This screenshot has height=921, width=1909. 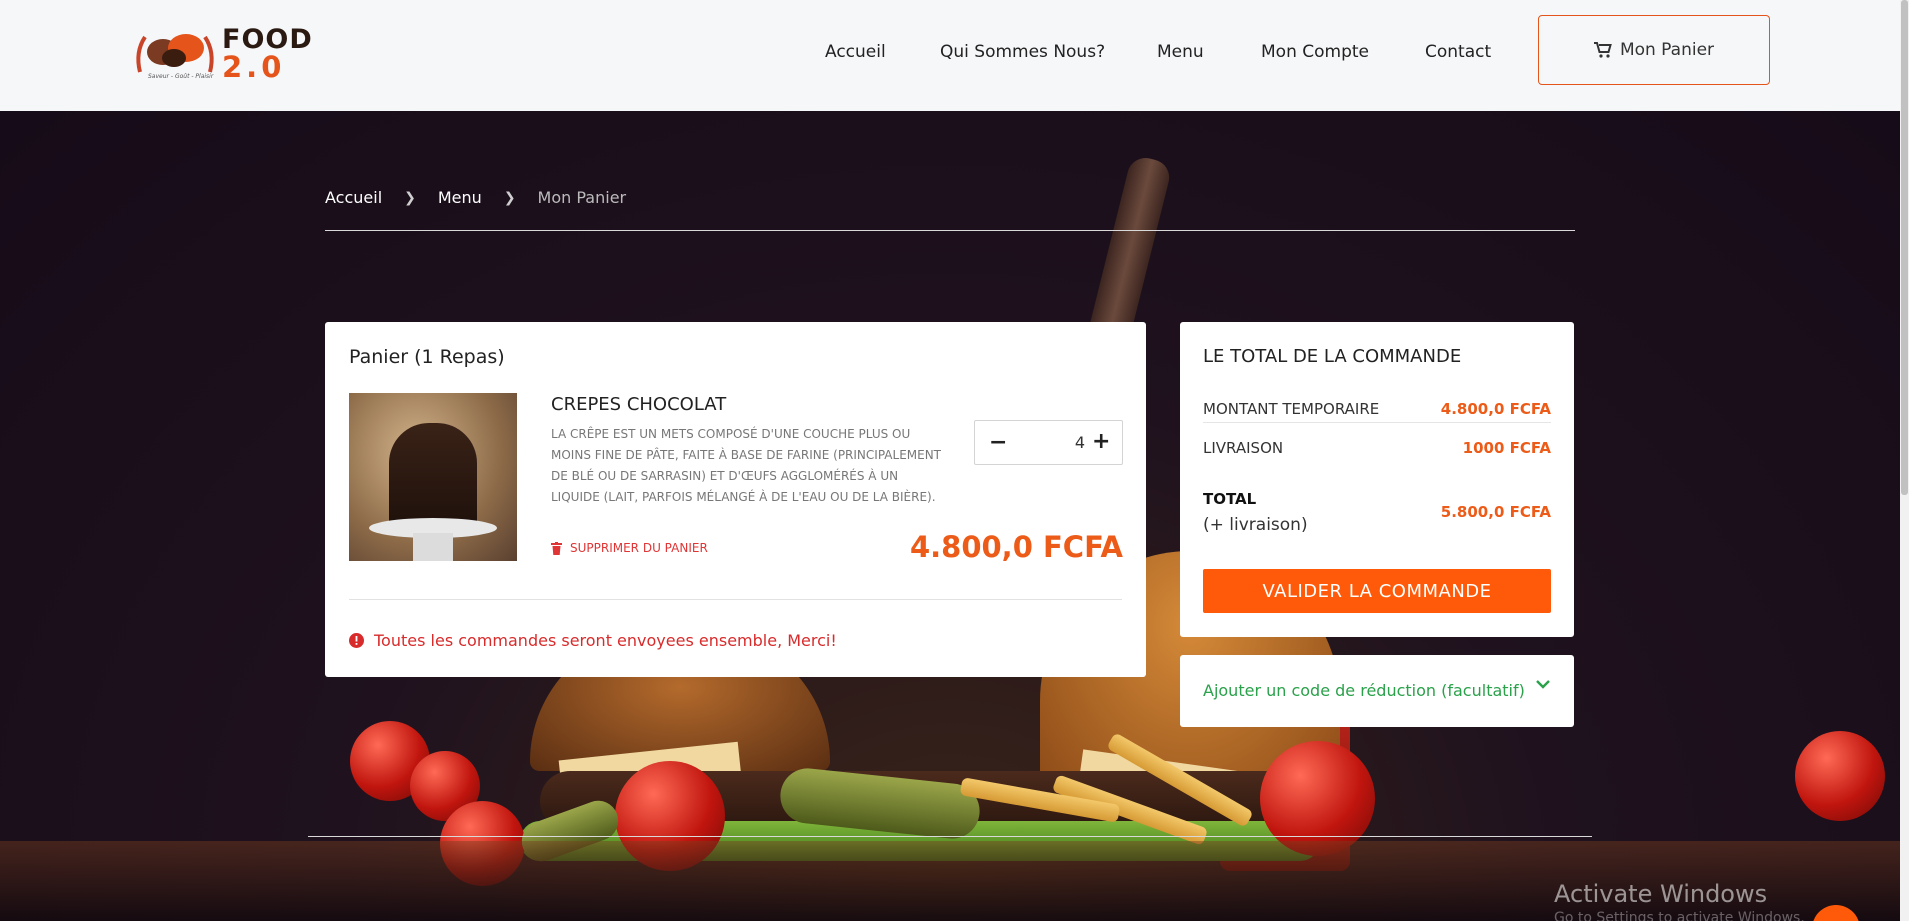 What do you see at coordinates (1904, 247) in the screenshot?
I see `page-scrollbar-thumb` at bounding box center [1904, 247].